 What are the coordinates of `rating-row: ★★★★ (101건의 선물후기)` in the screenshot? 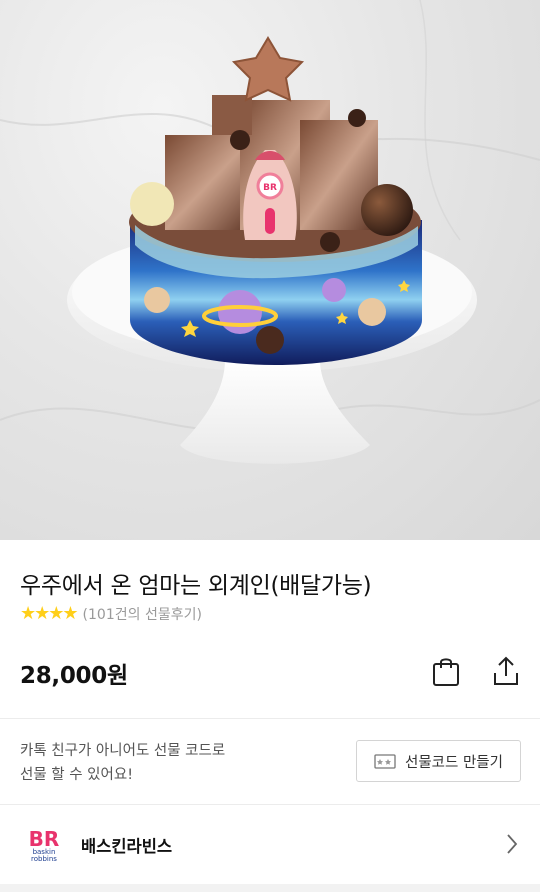 It's located at (111, 613).